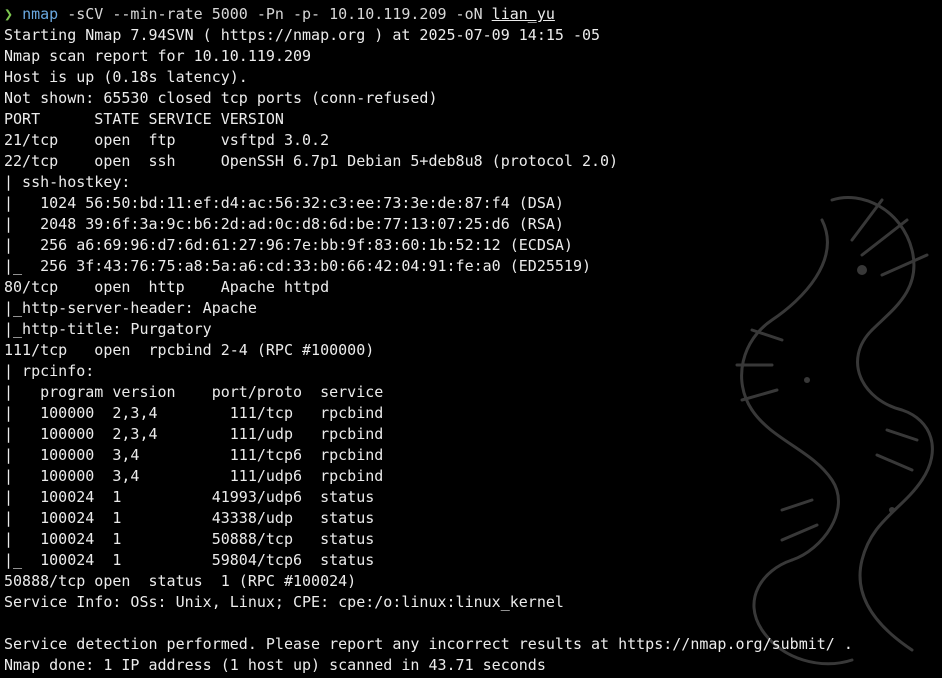  What do you see at coordinates (158, 56) in the screenshot?
I see `output-line: Nmap scan report for 10.10.119.209` at bounding box center [158, 56].